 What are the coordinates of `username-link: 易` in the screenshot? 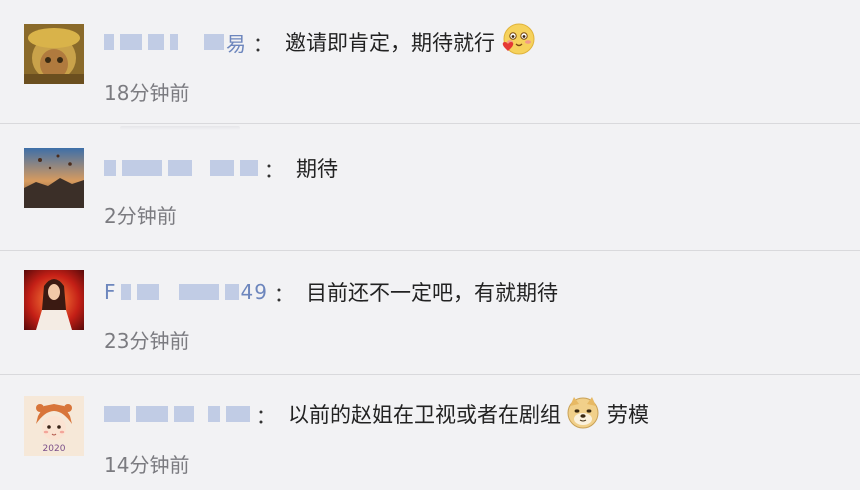 It's located at (175, 42).